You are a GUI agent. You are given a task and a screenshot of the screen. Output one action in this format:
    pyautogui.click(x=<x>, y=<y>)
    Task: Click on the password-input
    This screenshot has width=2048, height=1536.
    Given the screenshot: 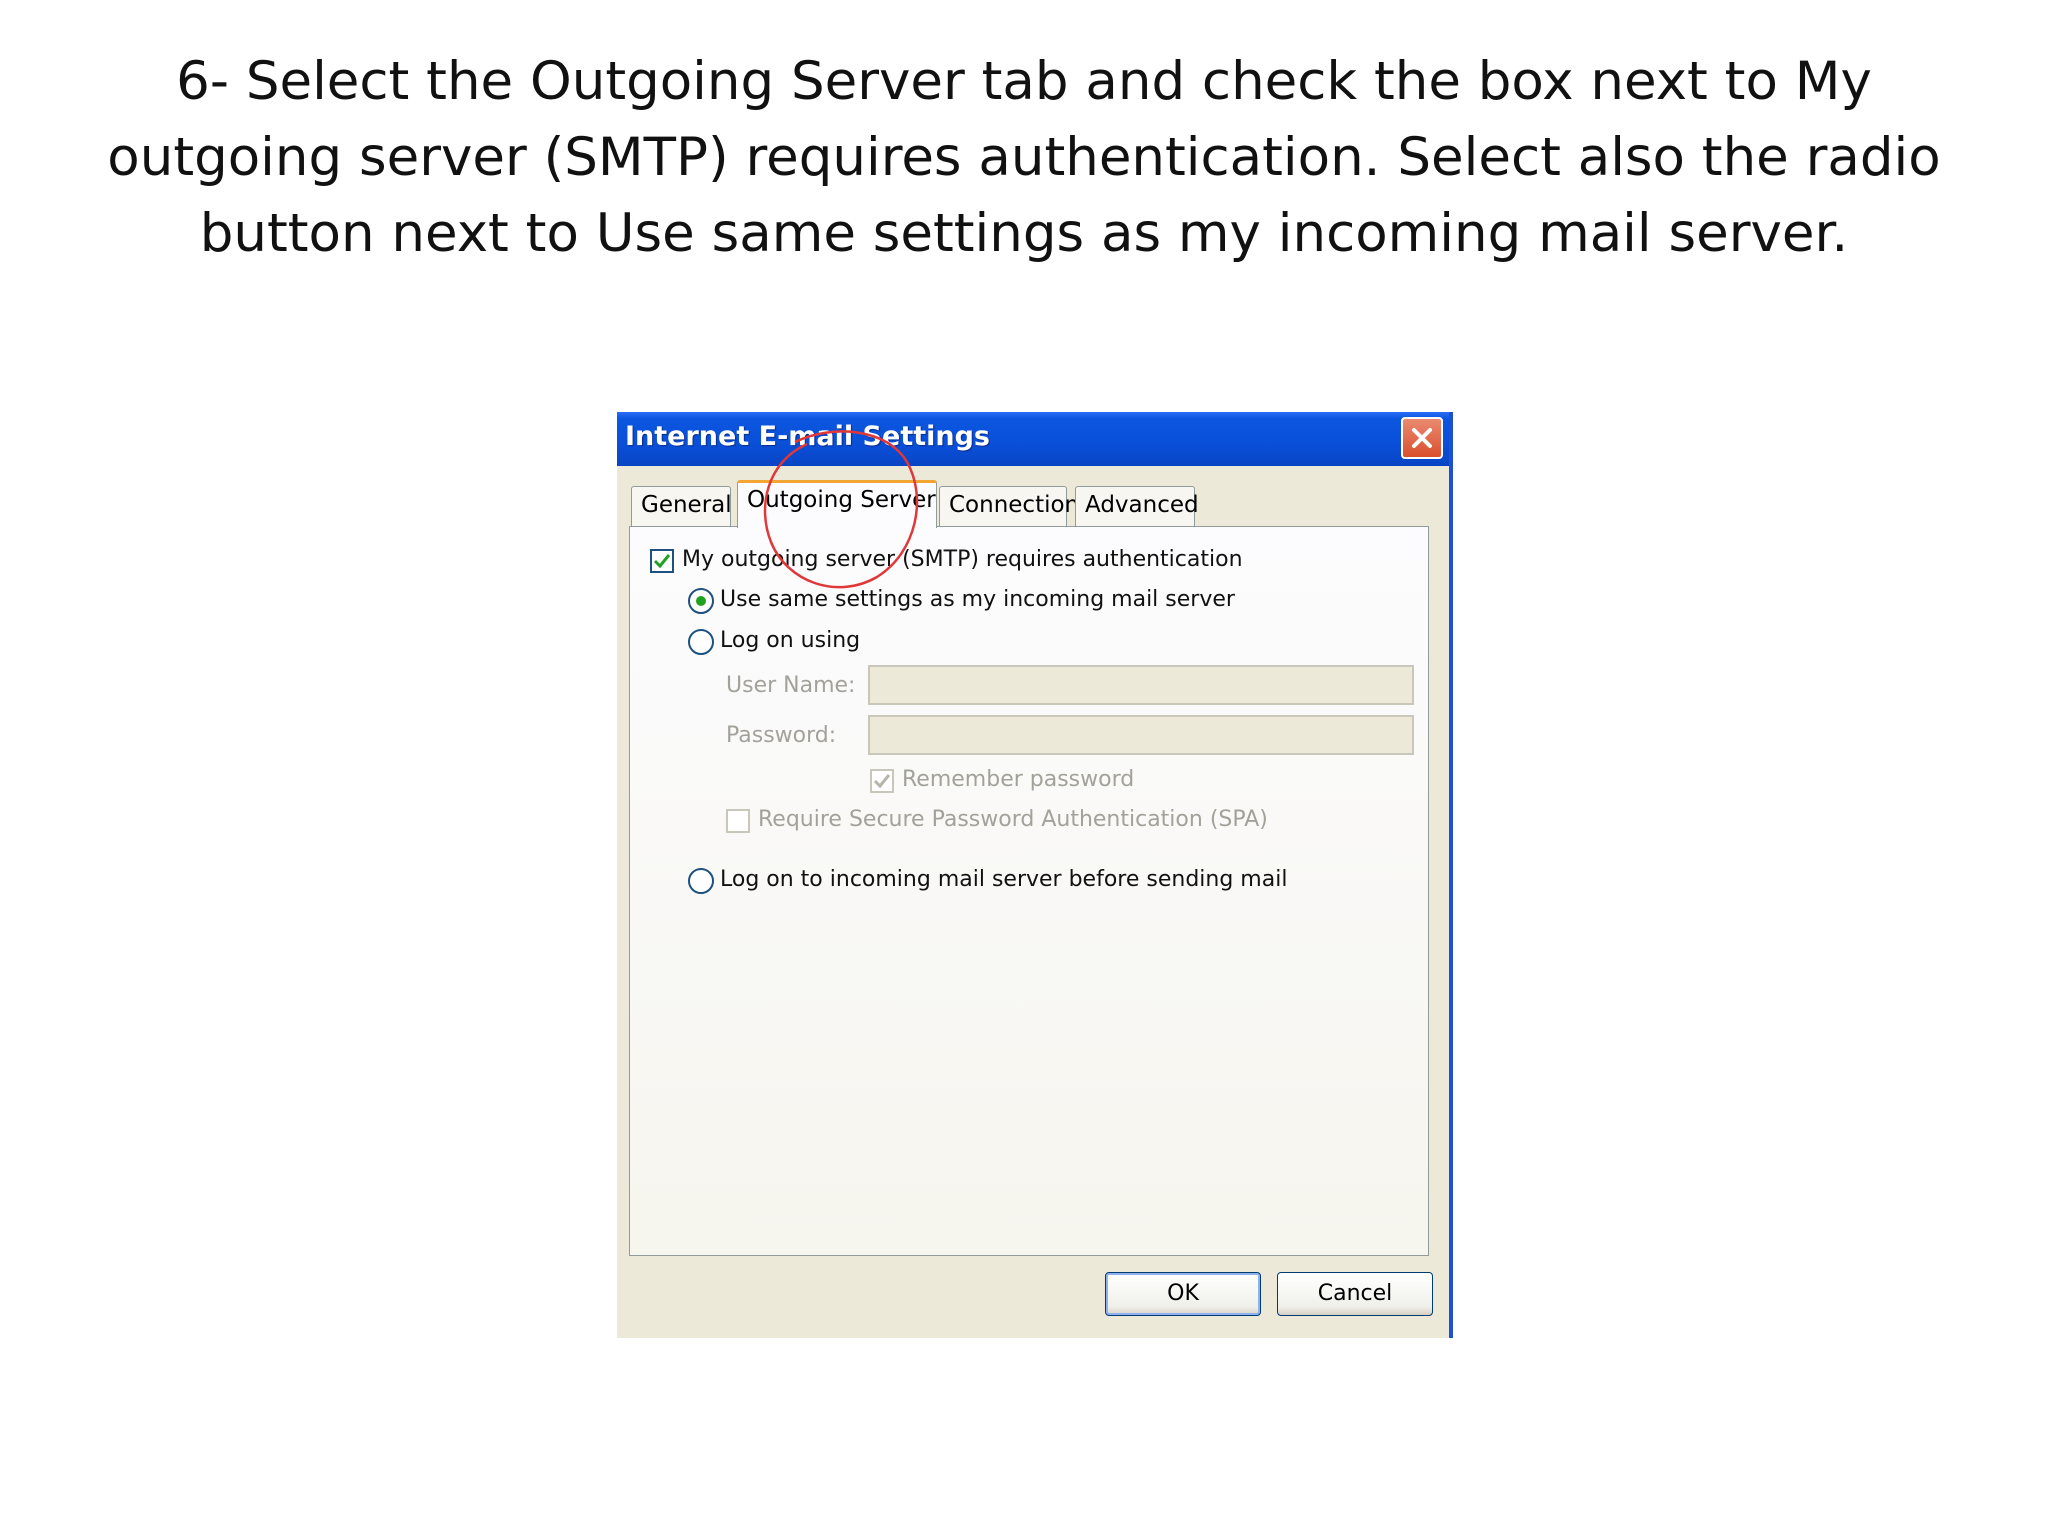 What is the action you would take?
    pyautogui.click(x=1141, y=735)
    